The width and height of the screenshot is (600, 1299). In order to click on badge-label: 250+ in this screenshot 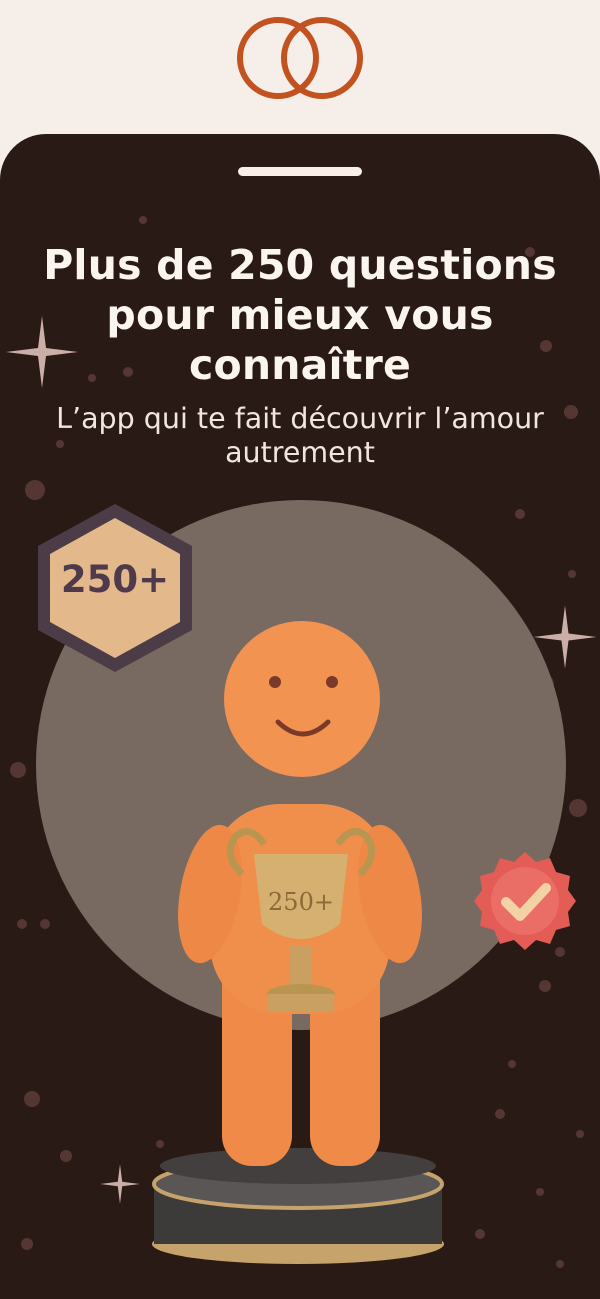, I will do `click(115, 579)`.